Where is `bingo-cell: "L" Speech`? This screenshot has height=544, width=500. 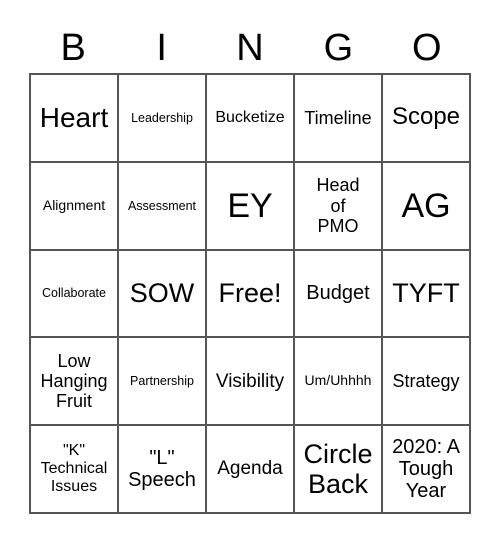
bingo-cell: "L" Speech is located at coordinates (162, 469).